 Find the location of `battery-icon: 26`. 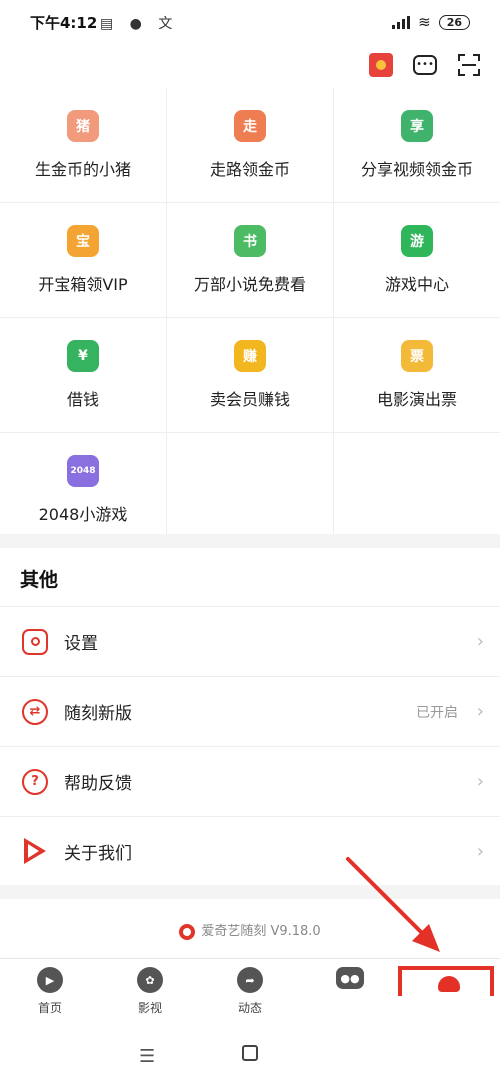

battery-icon: 26 is located at coordinates (454, 22).